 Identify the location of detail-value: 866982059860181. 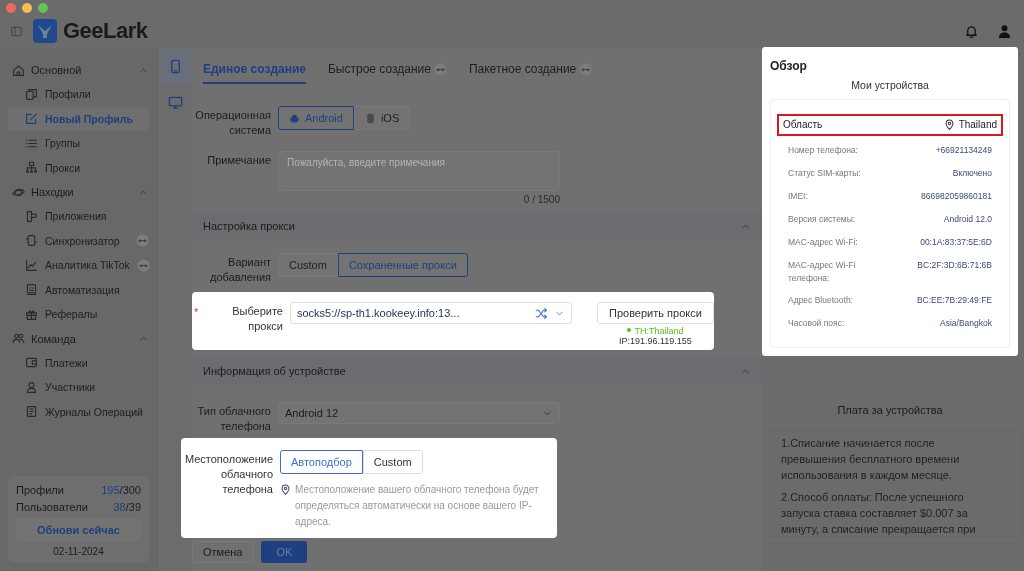
(956, 196).